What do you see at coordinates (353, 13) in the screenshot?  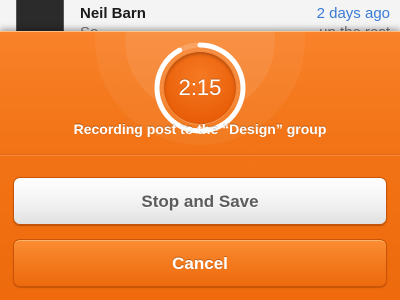 I see `feed-timestamp: 2 days ago` at bounding box center [353, 13].